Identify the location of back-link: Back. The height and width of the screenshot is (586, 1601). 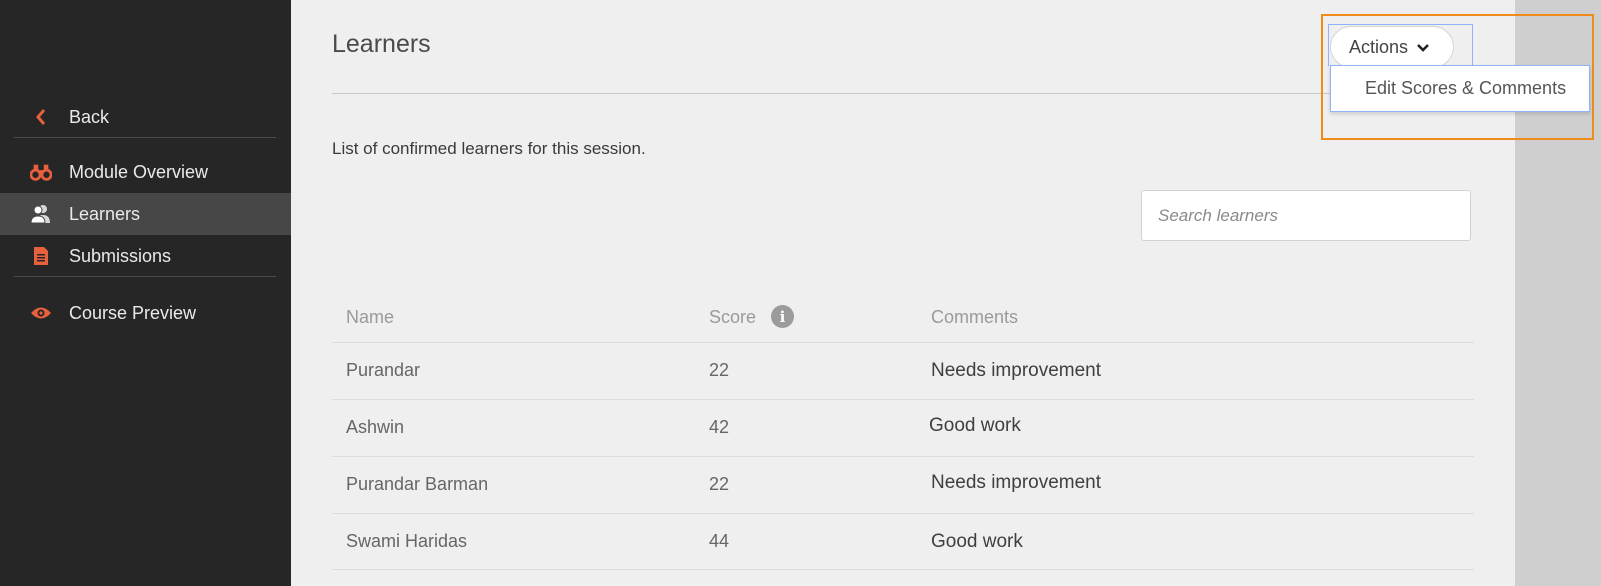
(145, 117).